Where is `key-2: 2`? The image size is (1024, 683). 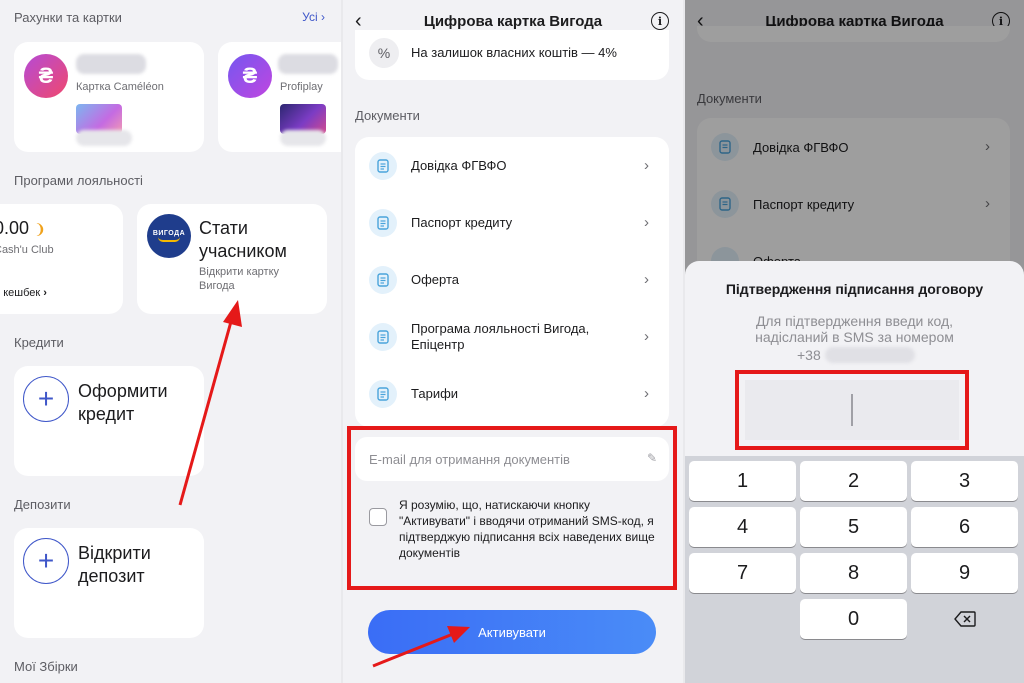
key-2: 2 is located at coordinates (853, 481).